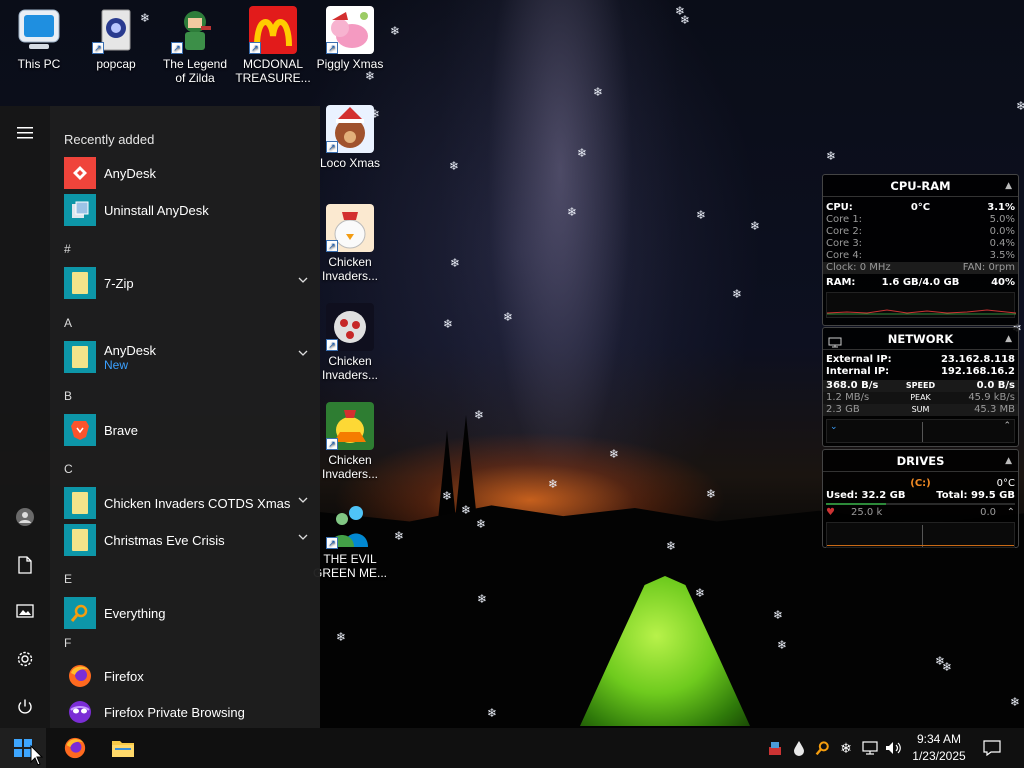  What do you see at coordinates (68, 469) in the screenshot?
I see `section-letter: C` at bounding box center [68, 469].